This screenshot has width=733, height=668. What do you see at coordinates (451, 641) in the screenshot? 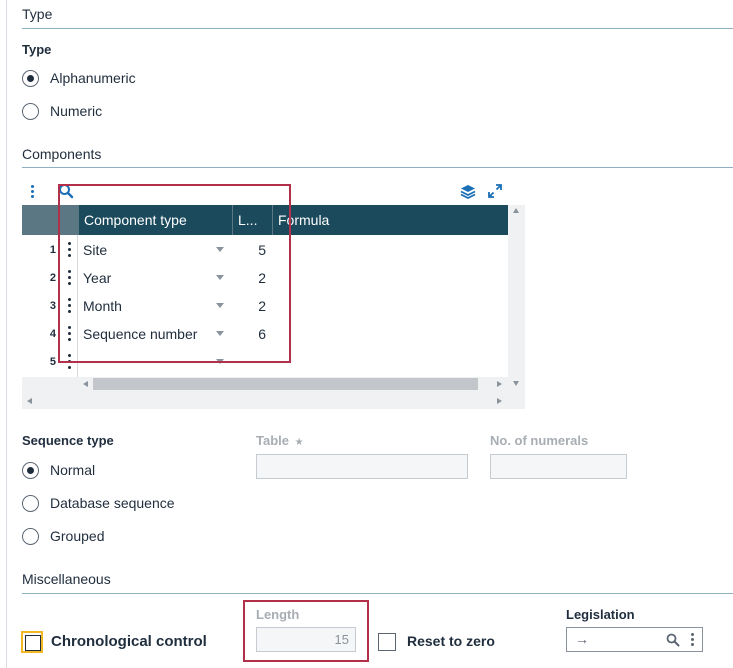
I see `reset-to-zero-label: Reset to zero` at bounding box center [451, 641].